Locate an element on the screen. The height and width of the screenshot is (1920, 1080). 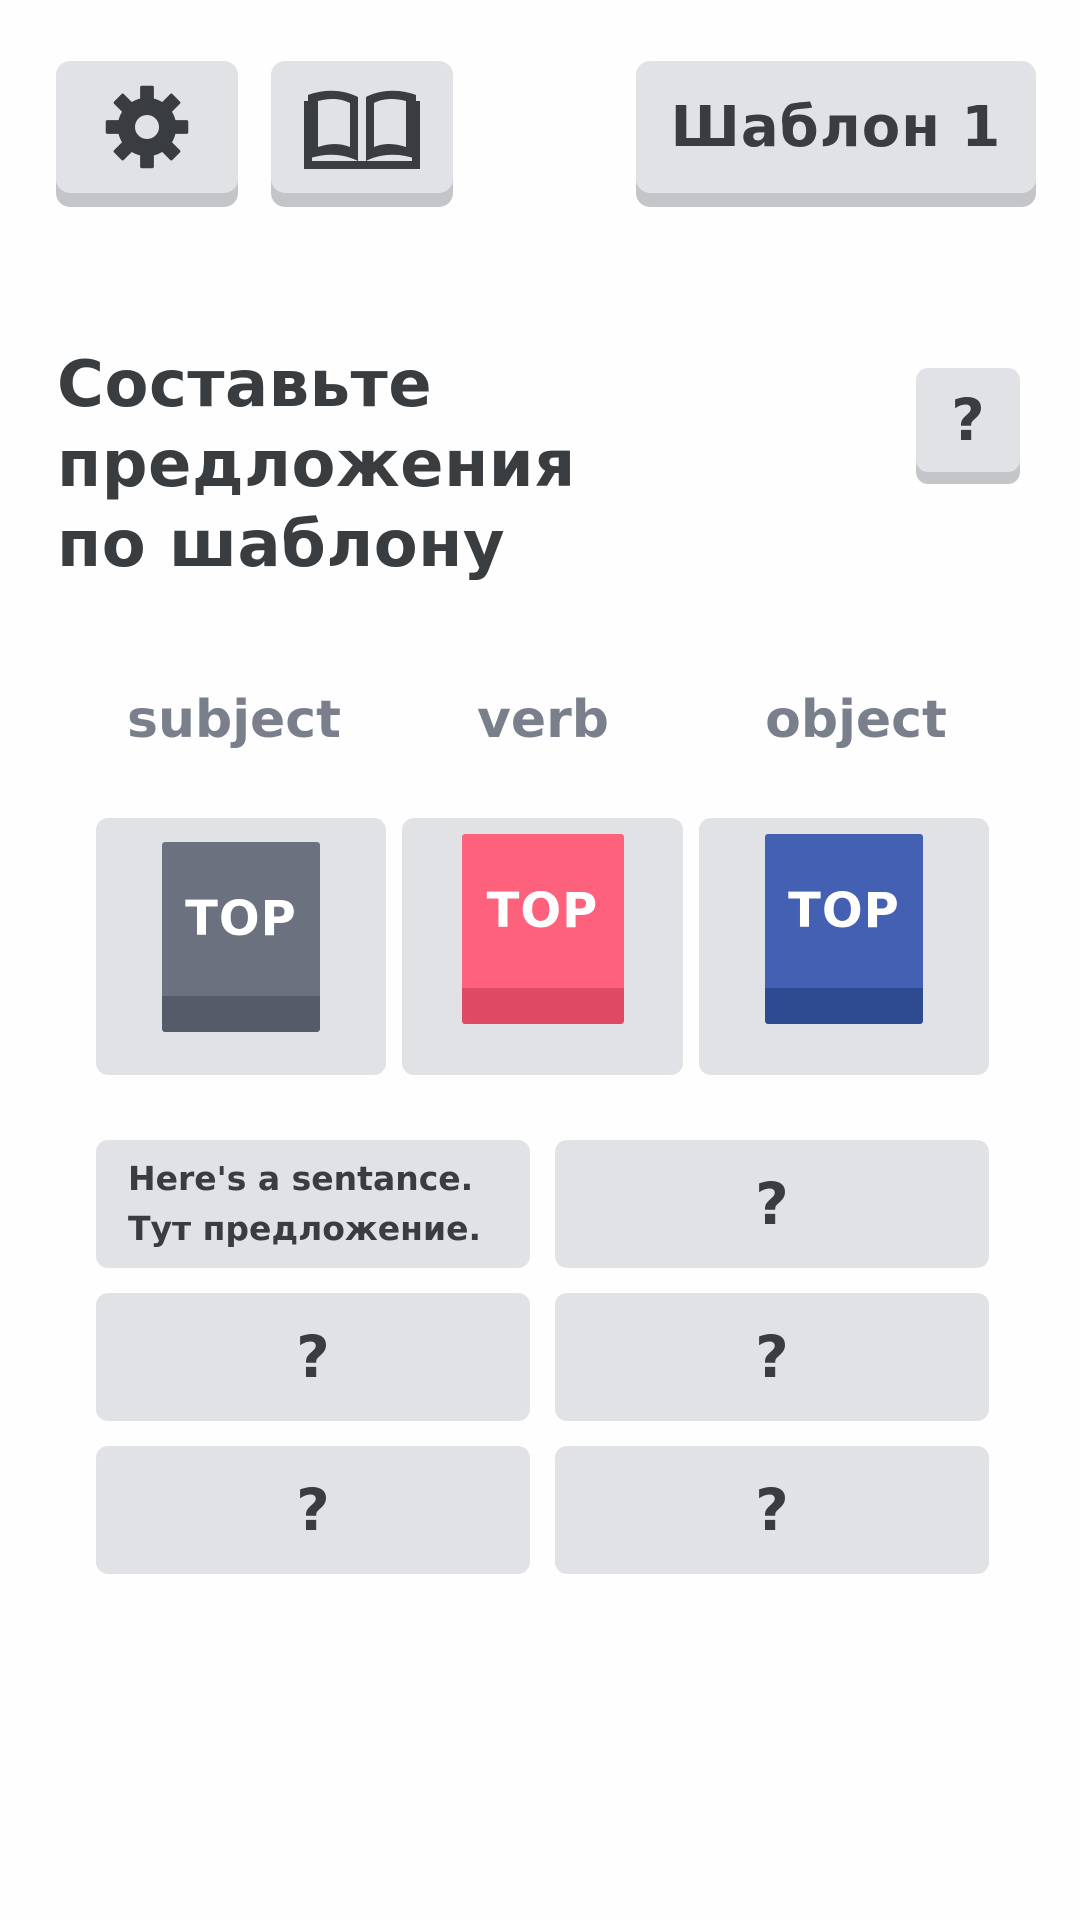
word-tile-verb: TOP is located at coordinates (542, 946).